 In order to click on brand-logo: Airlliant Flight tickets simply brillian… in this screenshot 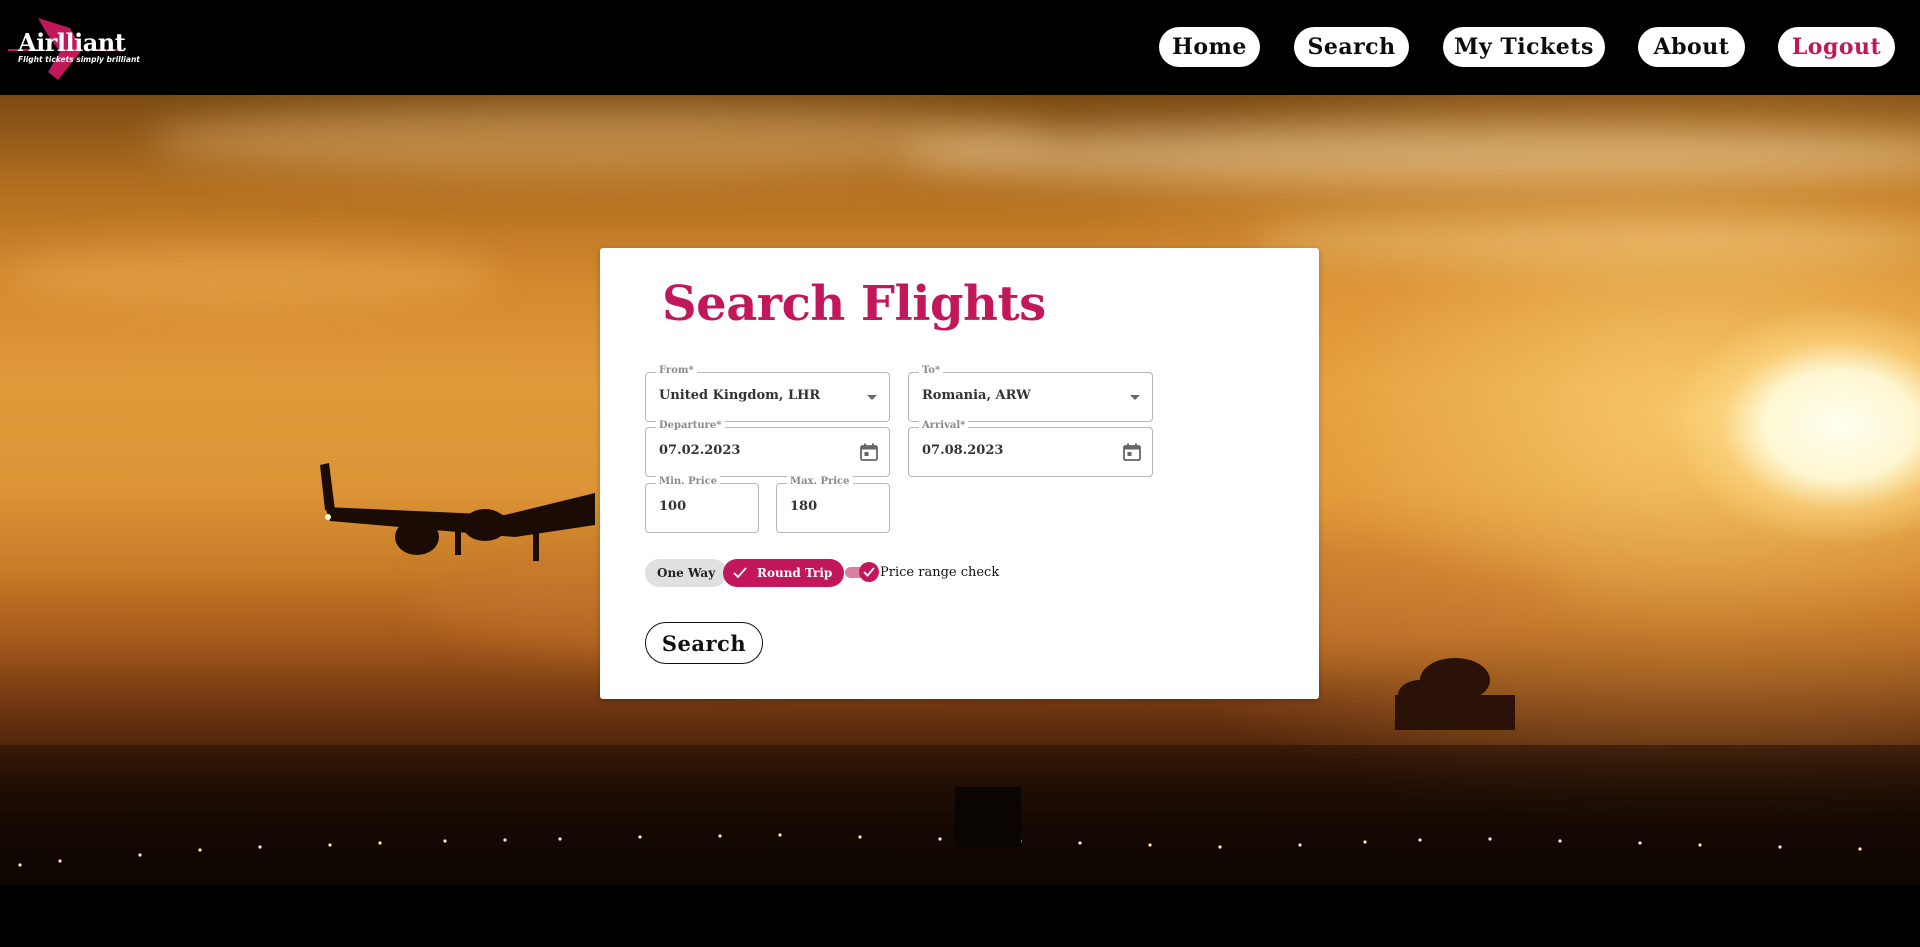, I will do `click(74, 46)`.